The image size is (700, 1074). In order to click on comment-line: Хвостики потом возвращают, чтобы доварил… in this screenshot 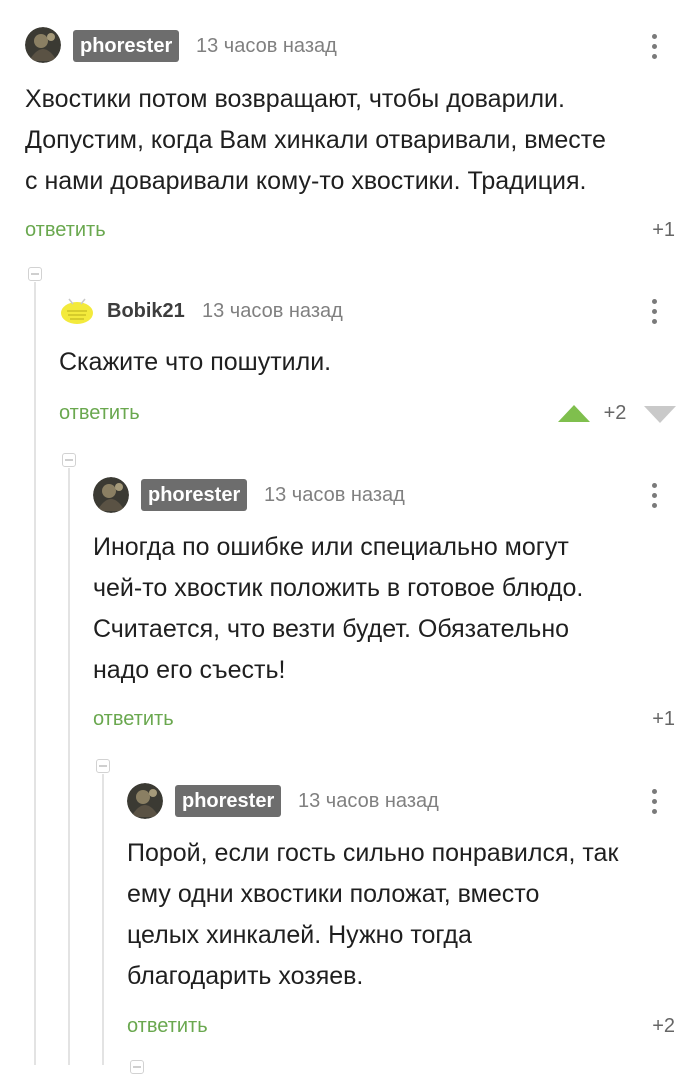, I will do `click(295, 99)`.